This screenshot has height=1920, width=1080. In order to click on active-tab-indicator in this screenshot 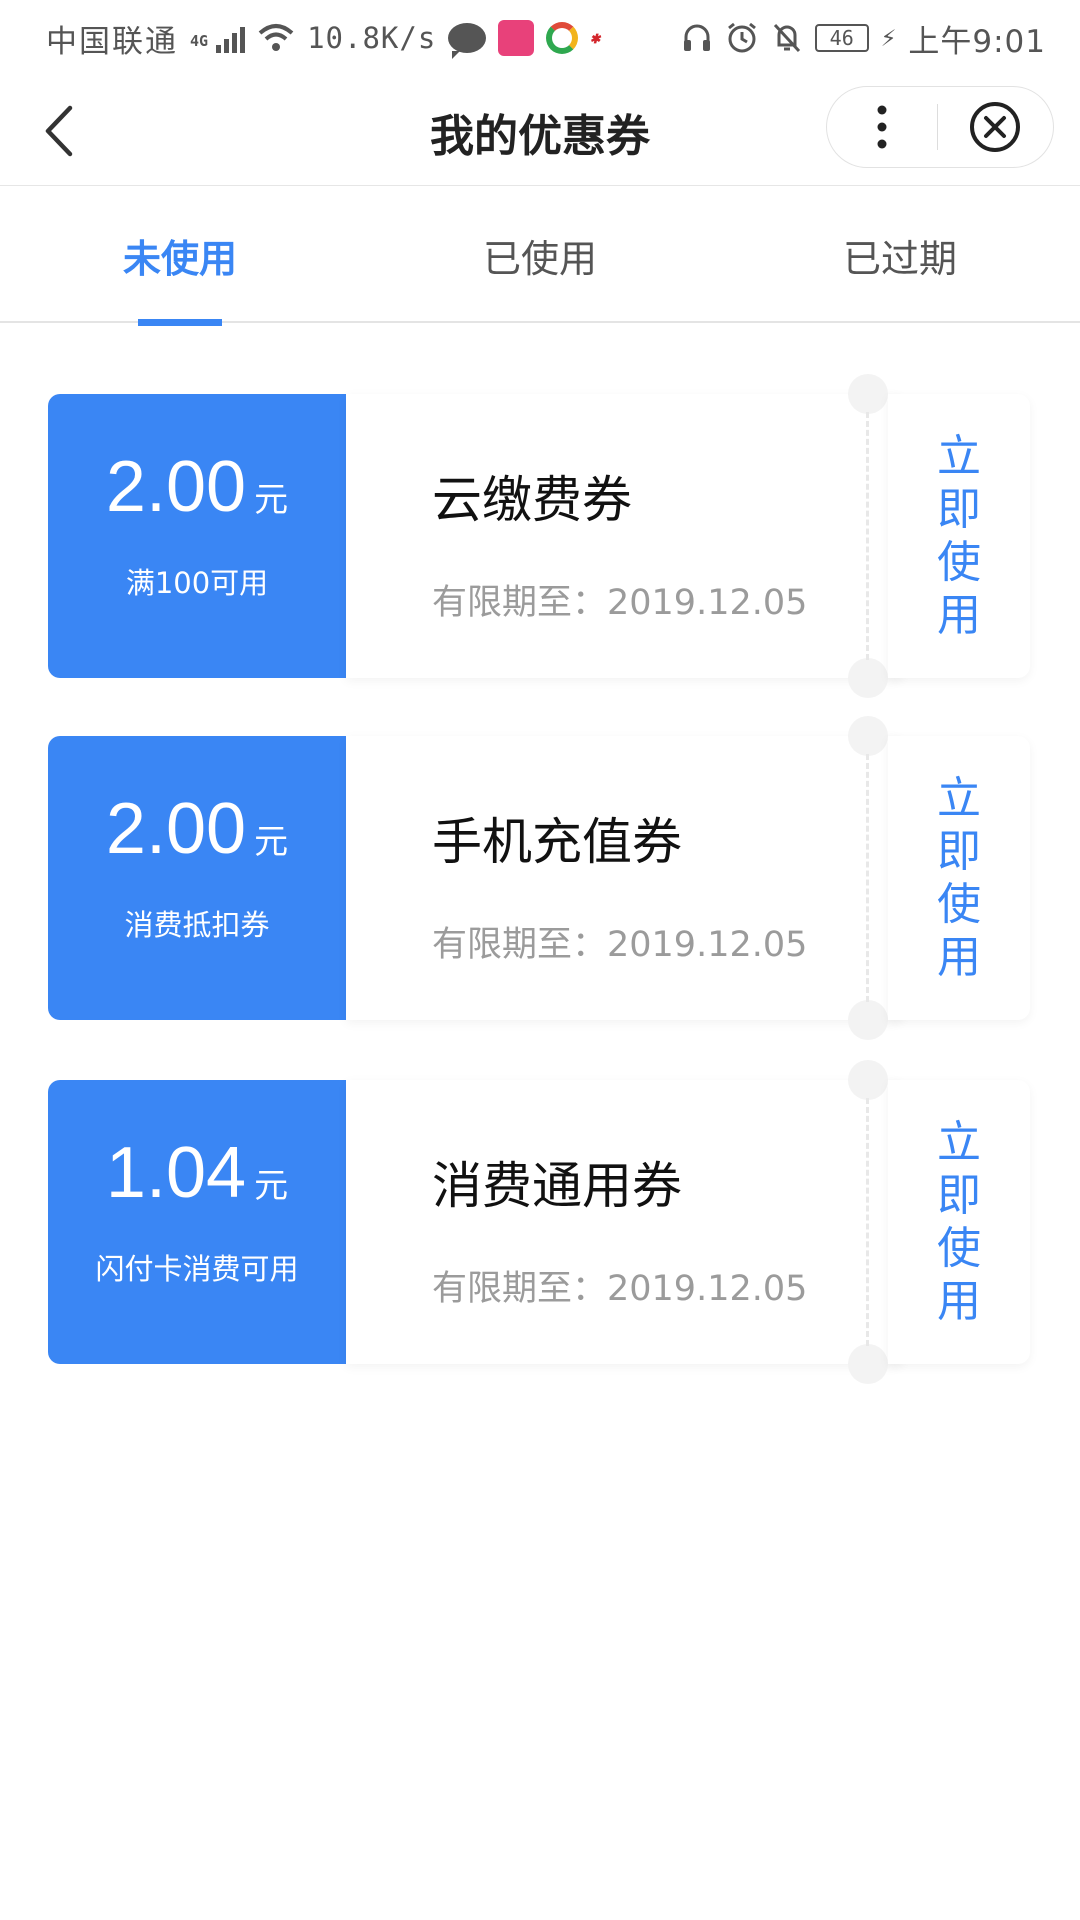, I will do `click(180, 322)`.